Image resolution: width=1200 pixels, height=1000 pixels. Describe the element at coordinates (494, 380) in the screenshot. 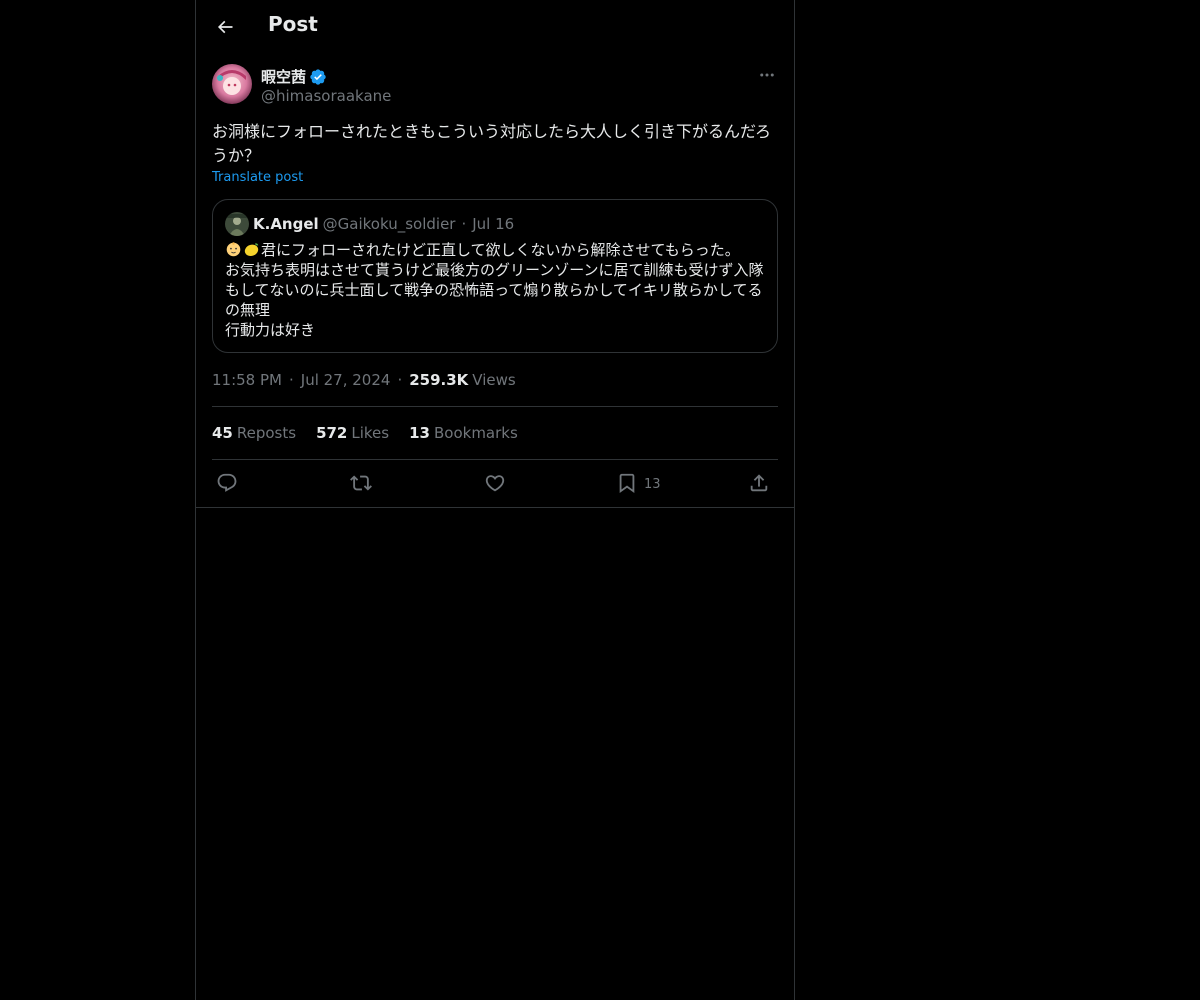

I see `views-label: Views` at that location.